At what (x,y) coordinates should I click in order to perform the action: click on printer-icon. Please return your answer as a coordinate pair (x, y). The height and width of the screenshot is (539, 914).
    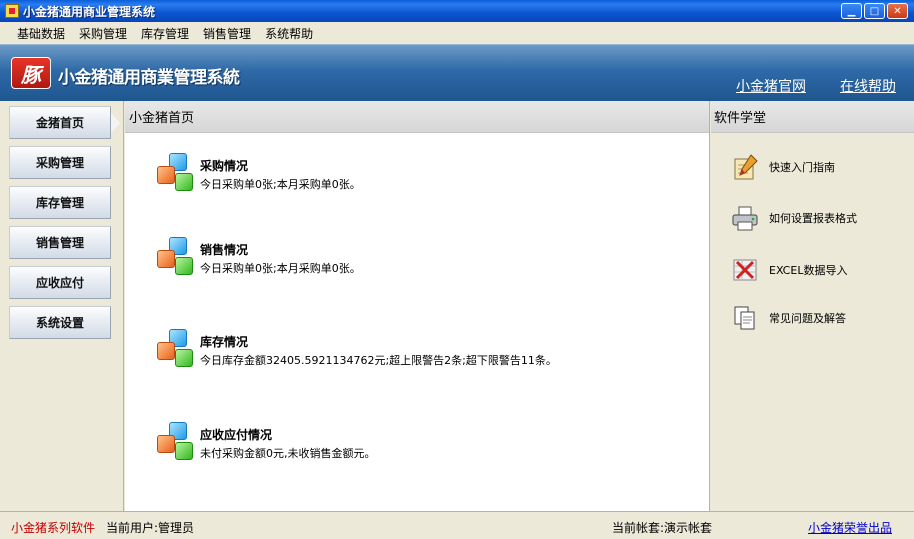
    Looking at the image, I should click on (745, 218).